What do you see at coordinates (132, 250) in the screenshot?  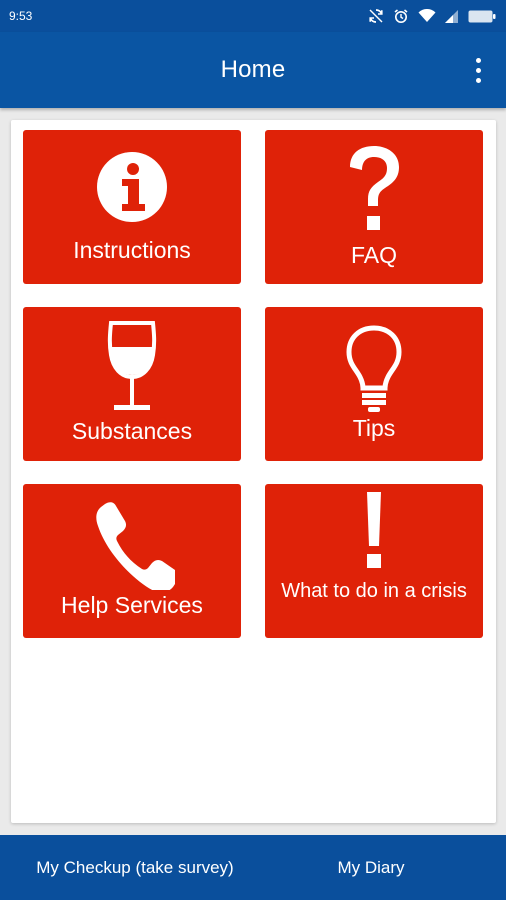 I see `tile-label: Instructions` at bounding box center [132, 250].